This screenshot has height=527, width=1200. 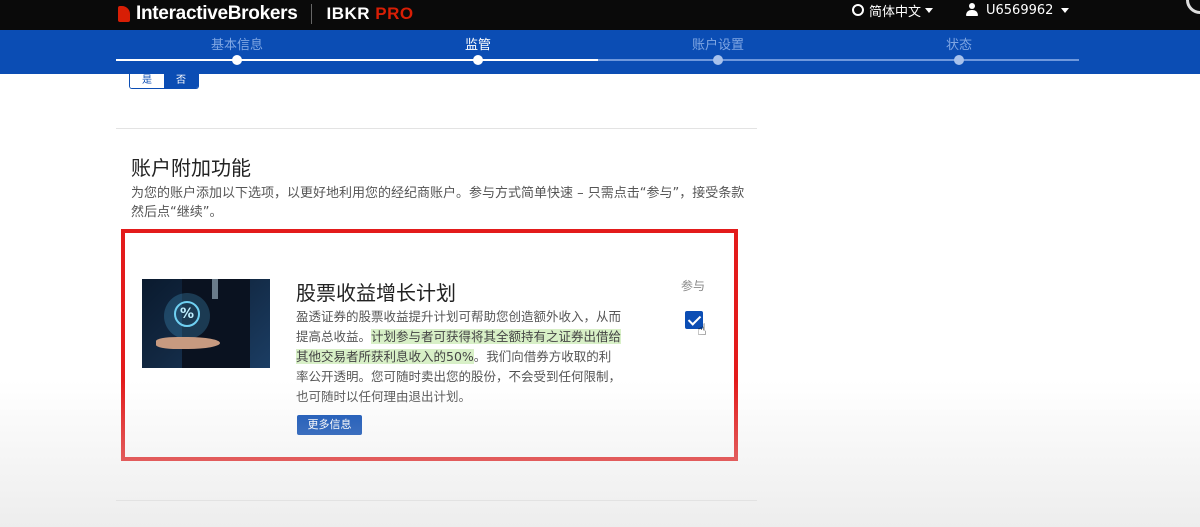 What do you see at coordinates (959, 60) in the screenshot?
I see `step-dot-status` at bounding box center [959, 60].